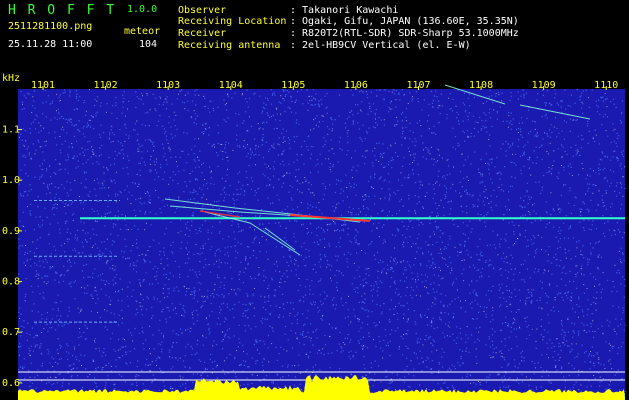  Describe the element at coordinates (142, 9) in the screenshot. I see `app-version: 1.0.0` at that location.